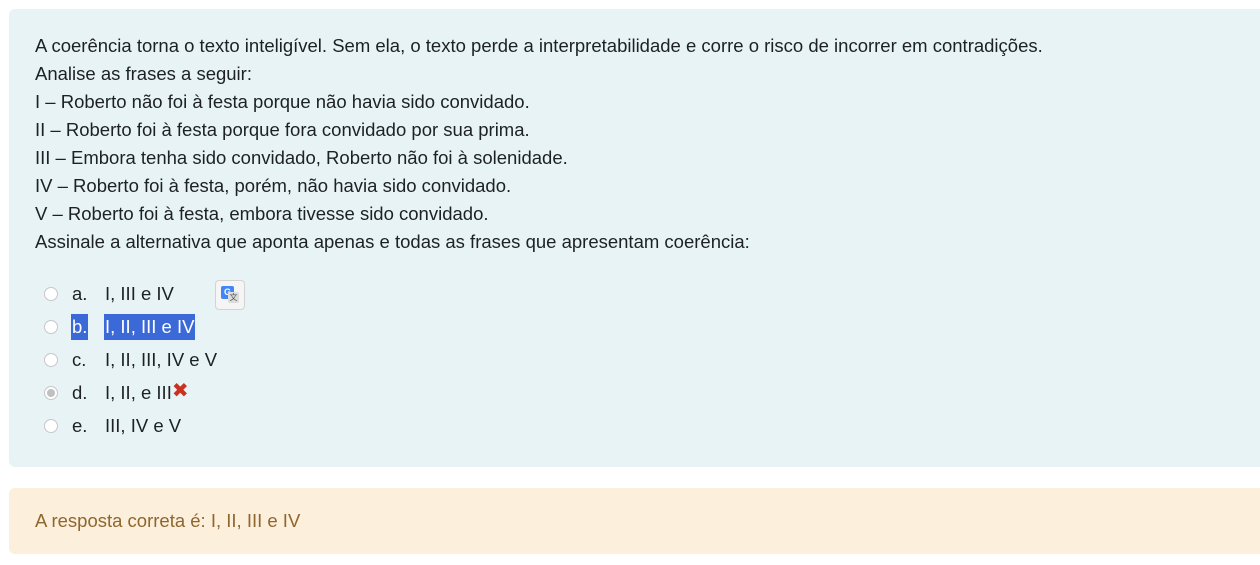 The image size is (1260, 565). Describe the element at coordinates (139, 293) in the screenshot. I see `answer-text-a: I, III e IV` at that location.